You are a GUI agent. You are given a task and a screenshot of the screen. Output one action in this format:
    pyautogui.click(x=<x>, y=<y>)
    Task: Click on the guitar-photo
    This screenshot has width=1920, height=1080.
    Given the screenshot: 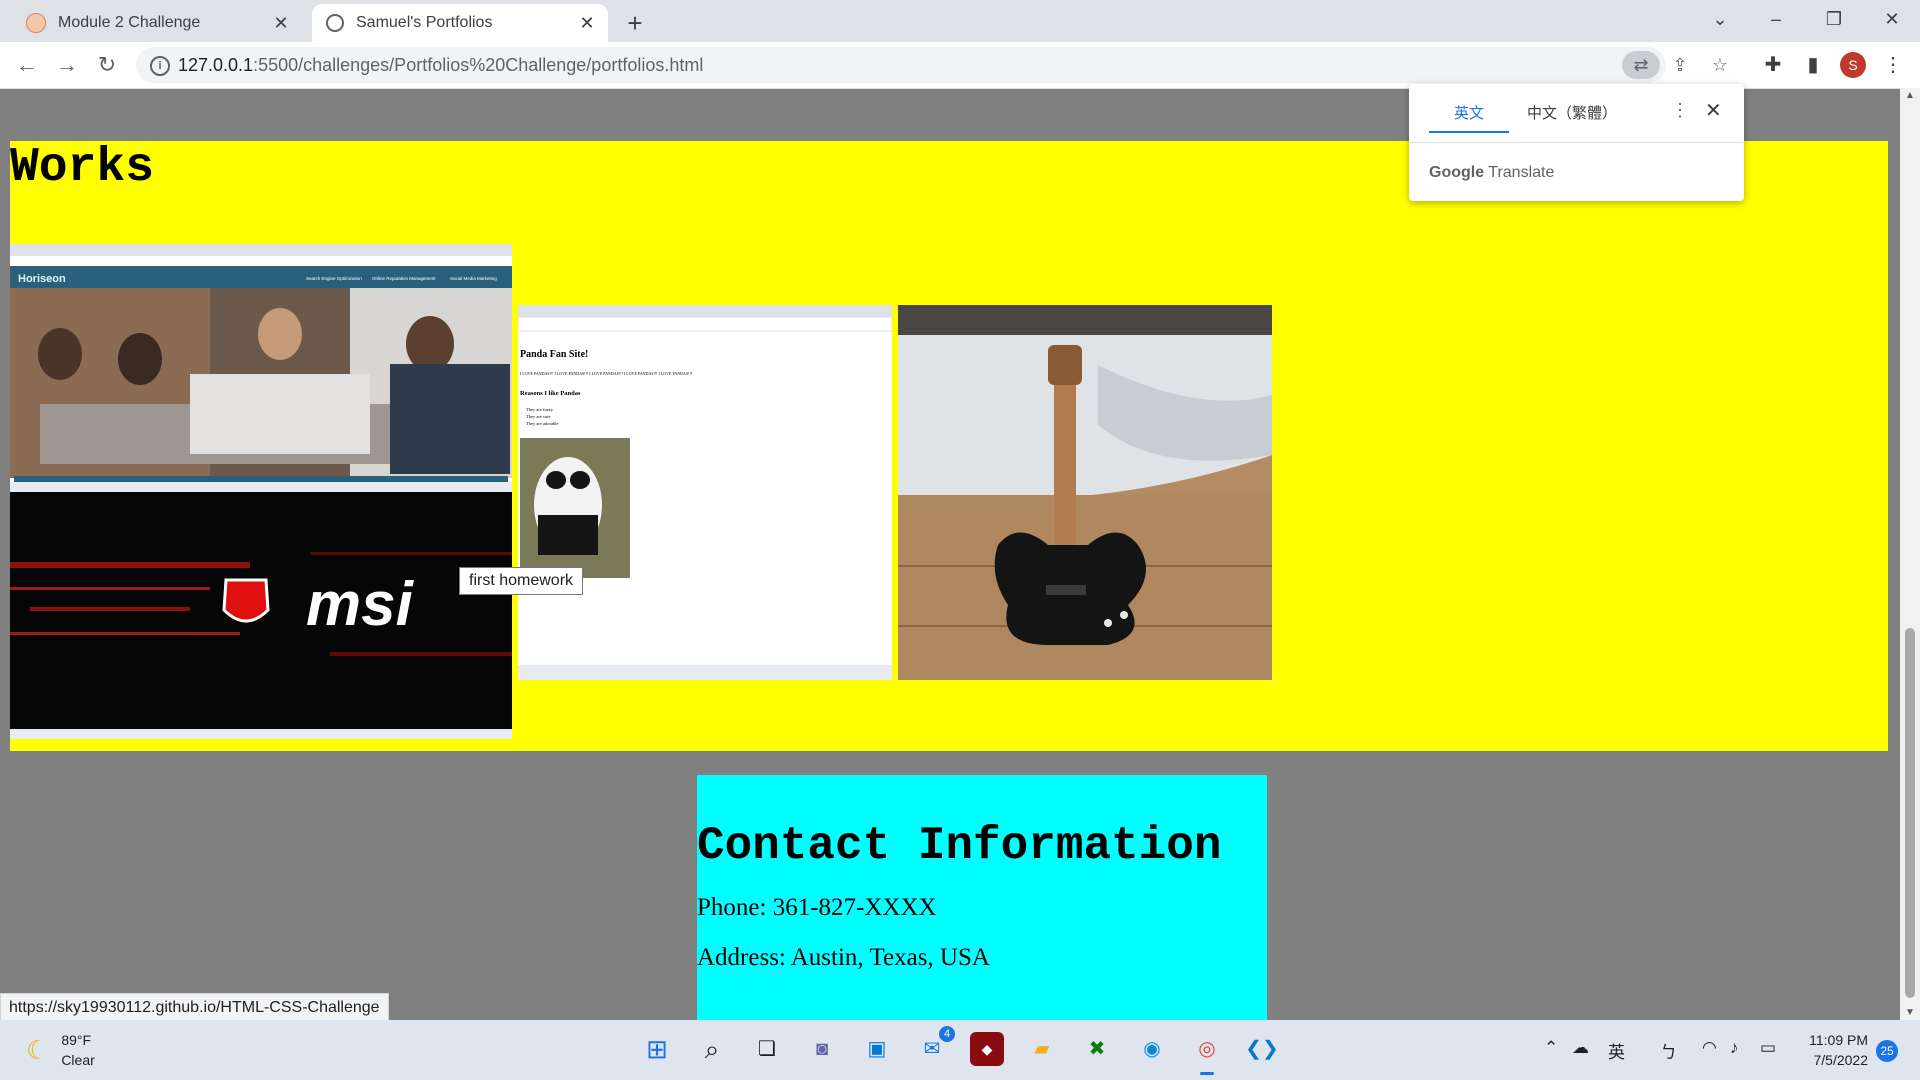 What is the action you would take?
    pyautogui.click(x=1085, y=492)
    